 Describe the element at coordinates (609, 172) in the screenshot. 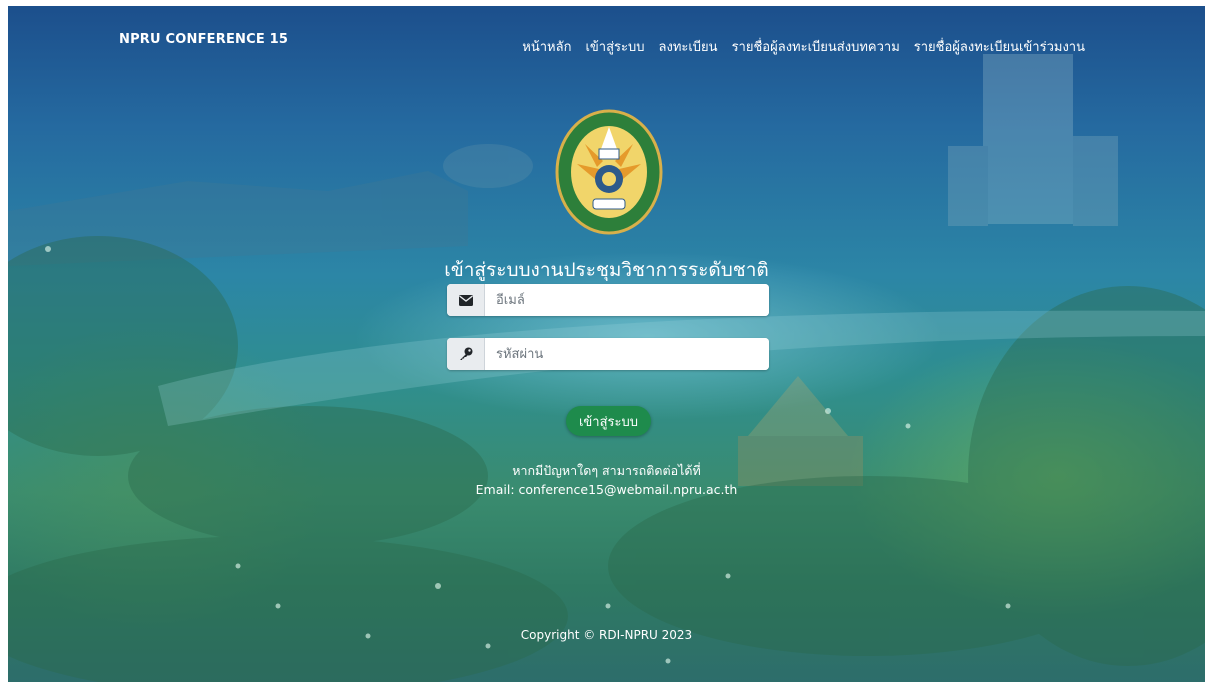

I see `university-seal-logo` at that location.